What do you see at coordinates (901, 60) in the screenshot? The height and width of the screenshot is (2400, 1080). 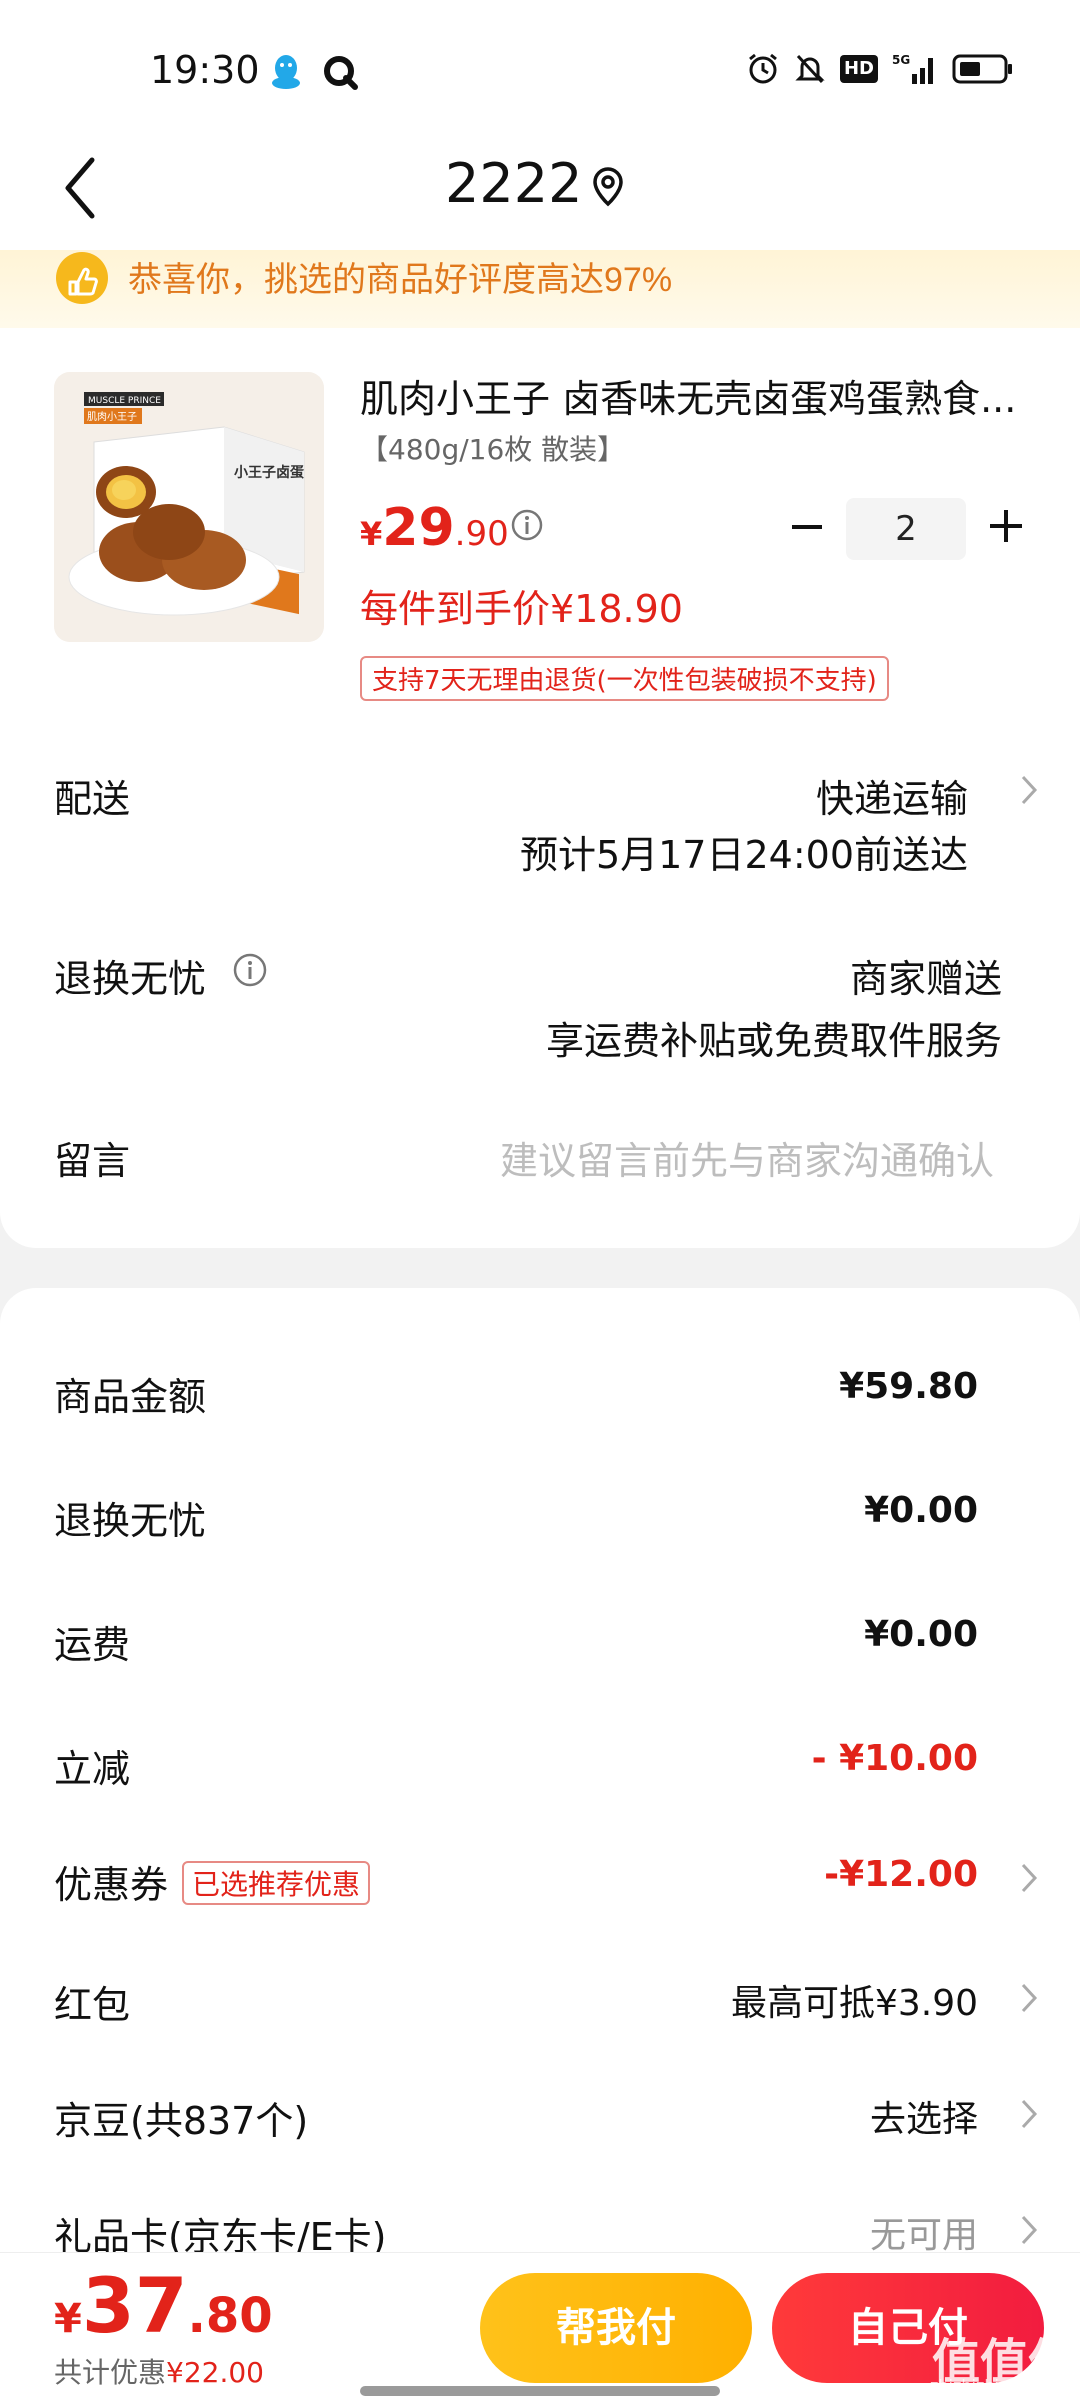 I see `svg-text: 5G` at bounding box center [901, 60].